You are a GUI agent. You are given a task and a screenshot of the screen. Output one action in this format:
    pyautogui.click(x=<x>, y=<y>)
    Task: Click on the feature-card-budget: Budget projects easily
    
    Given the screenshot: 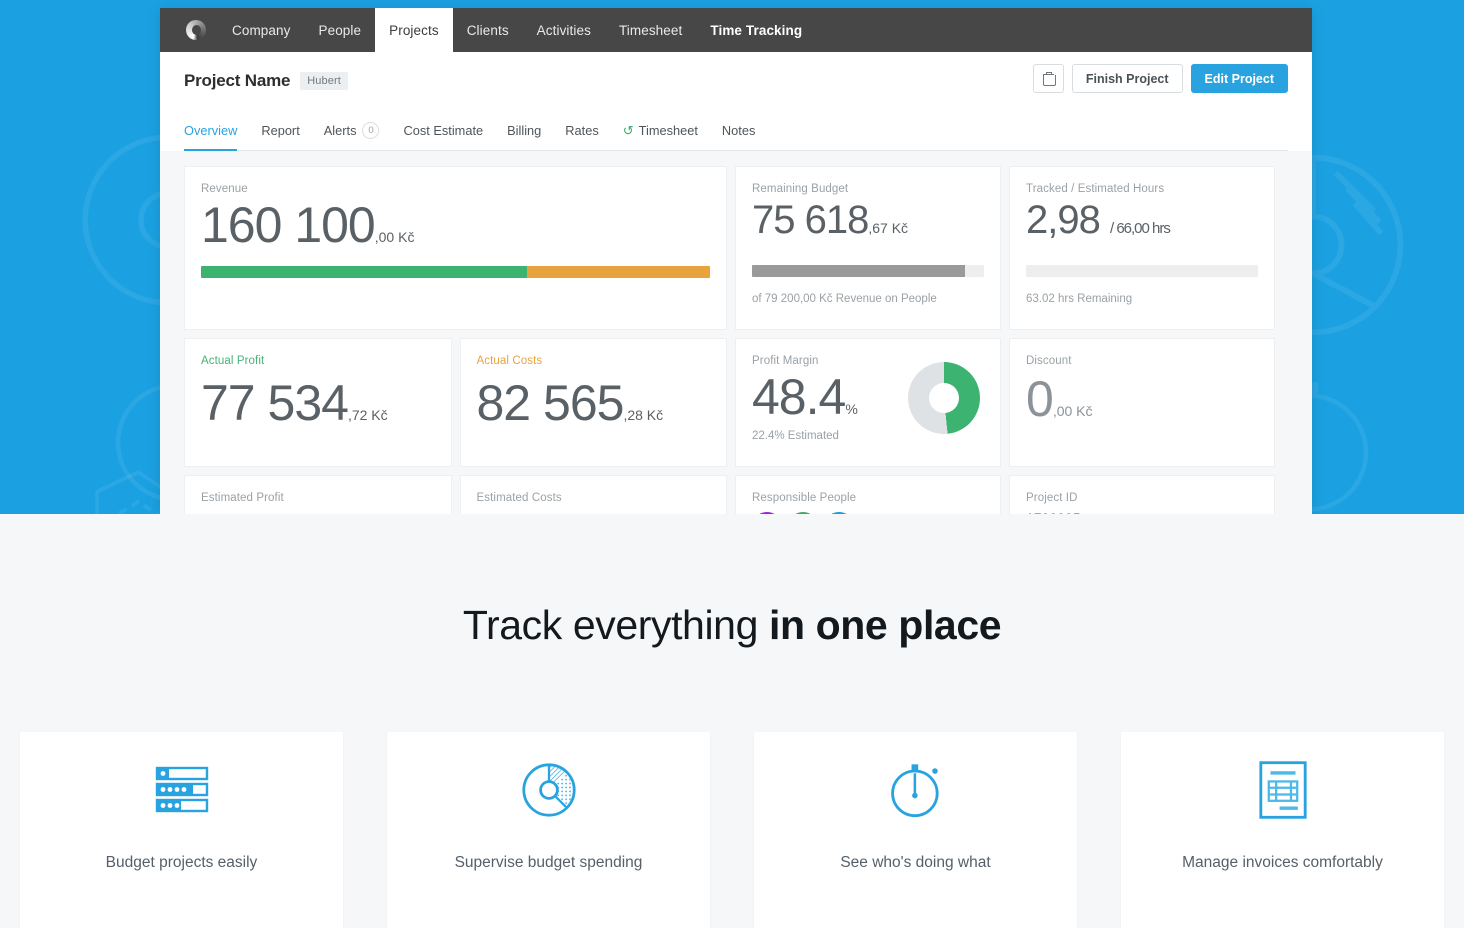 What is the action you would take?
    pyautogui.click(x=181, y=830)
    